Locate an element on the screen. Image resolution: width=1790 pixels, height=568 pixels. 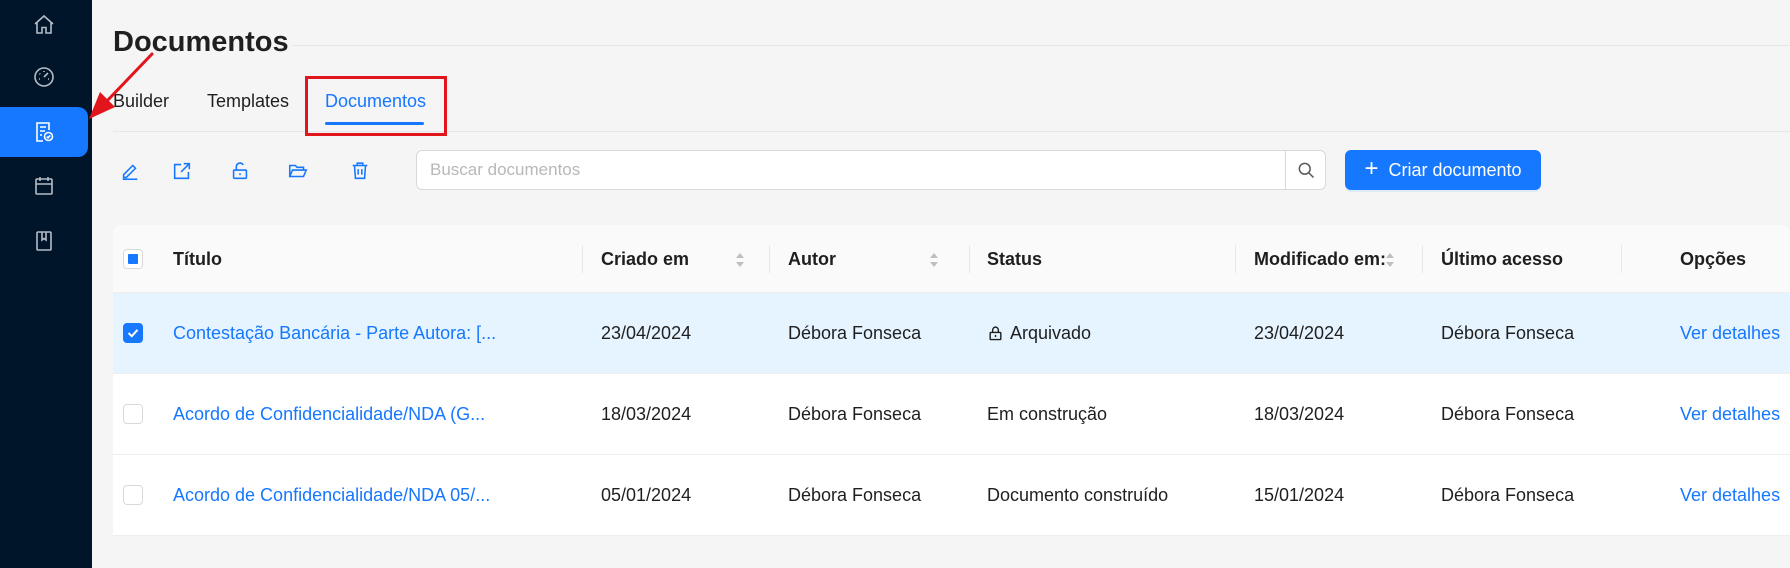
document-check-icon is located at coordinates (45, 132).